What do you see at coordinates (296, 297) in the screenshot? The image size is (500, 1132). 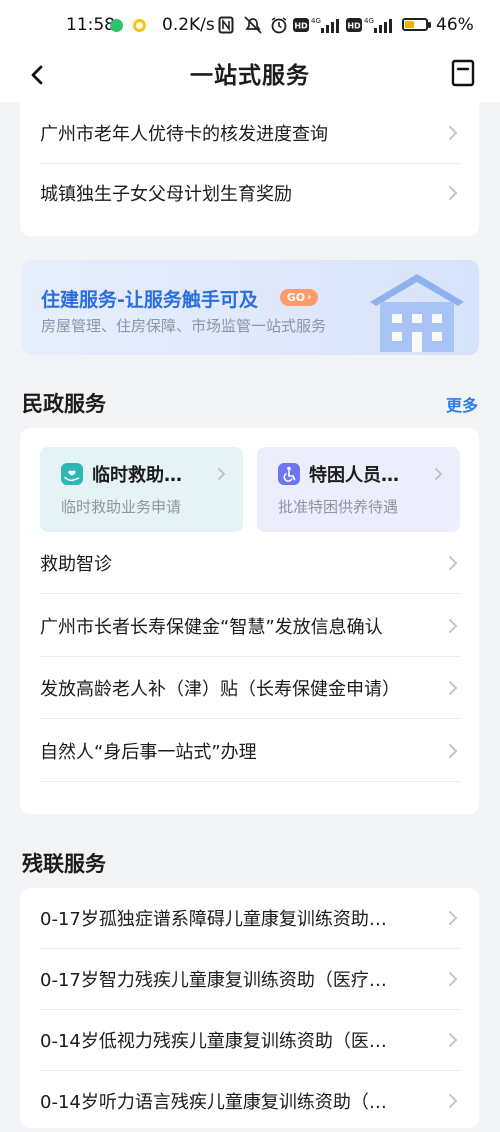 I see `go-label: GO` at bounding box center [296, 297].